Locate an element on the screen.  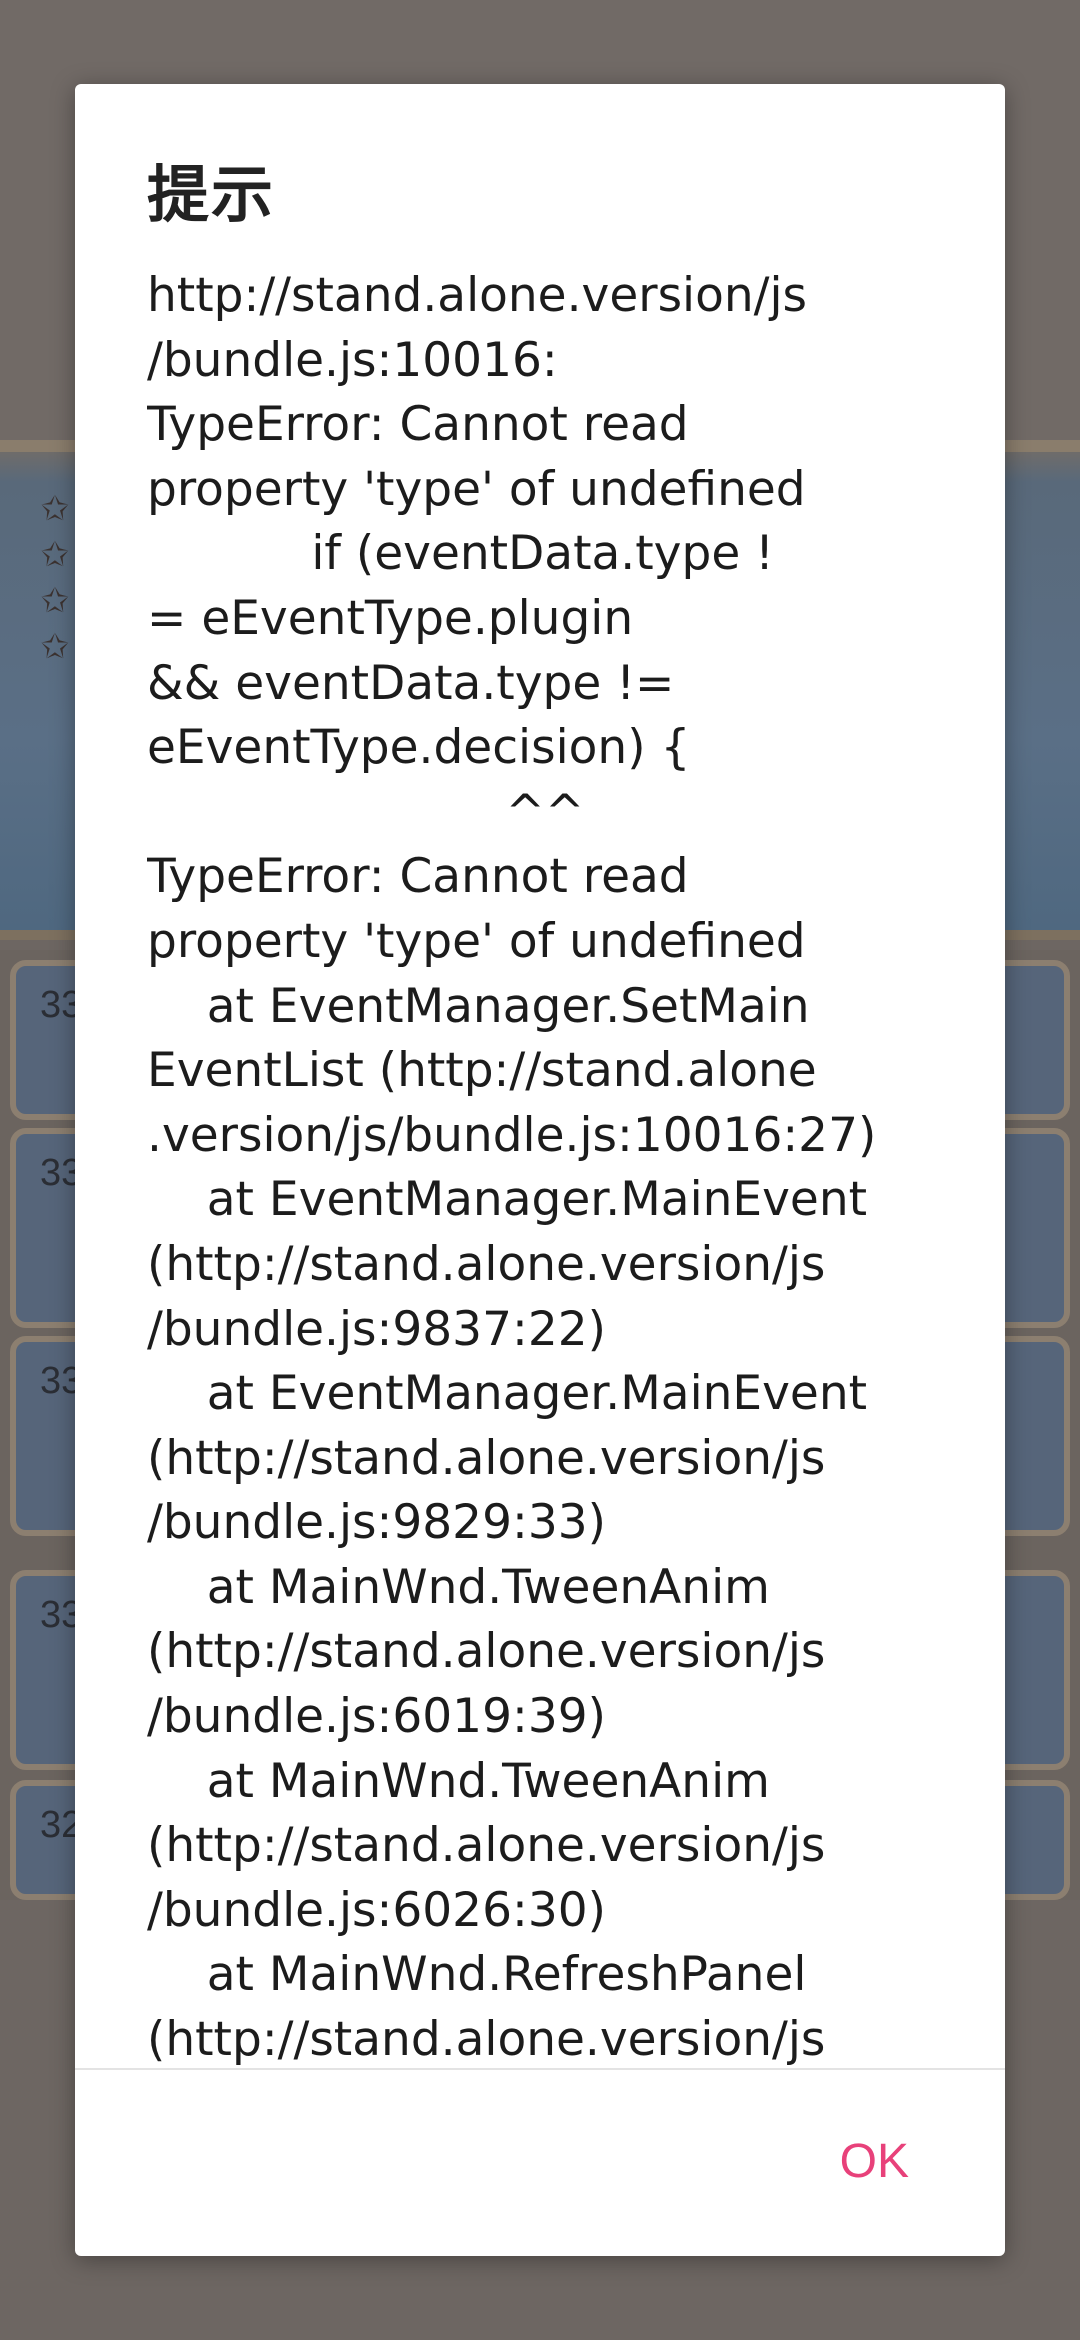
message-line: && eventData.type != is located at coordinates (411, 683).